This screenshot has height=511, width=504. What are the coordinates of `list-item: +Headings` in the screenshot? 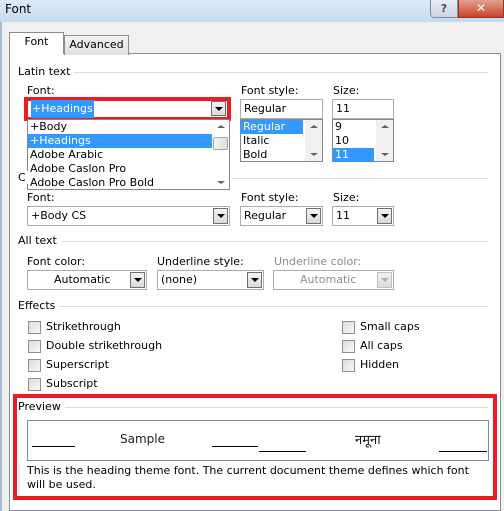 It's located at (120, 141).